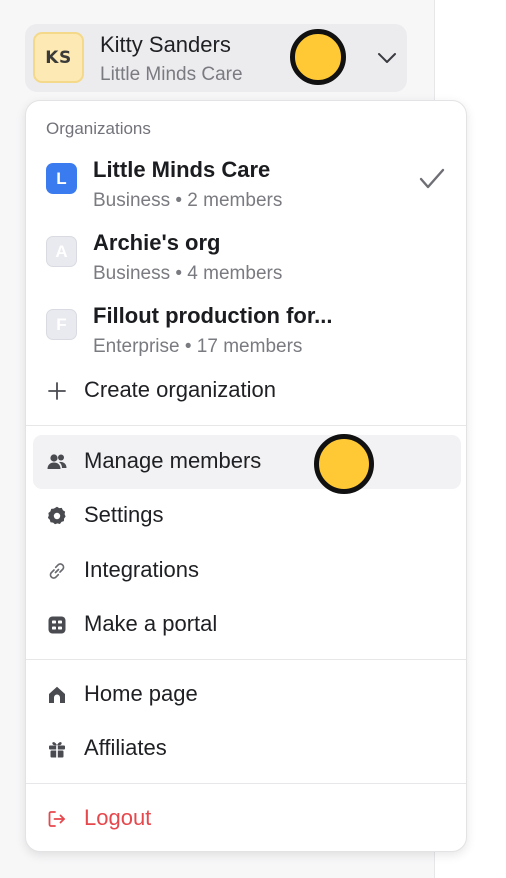 This screenshot has height=878, width=506. What do you see at coordinates (247, 625) in the screenshot?
I see `make-a-portal-item: Make a portal` at bounding box center [247, 625].